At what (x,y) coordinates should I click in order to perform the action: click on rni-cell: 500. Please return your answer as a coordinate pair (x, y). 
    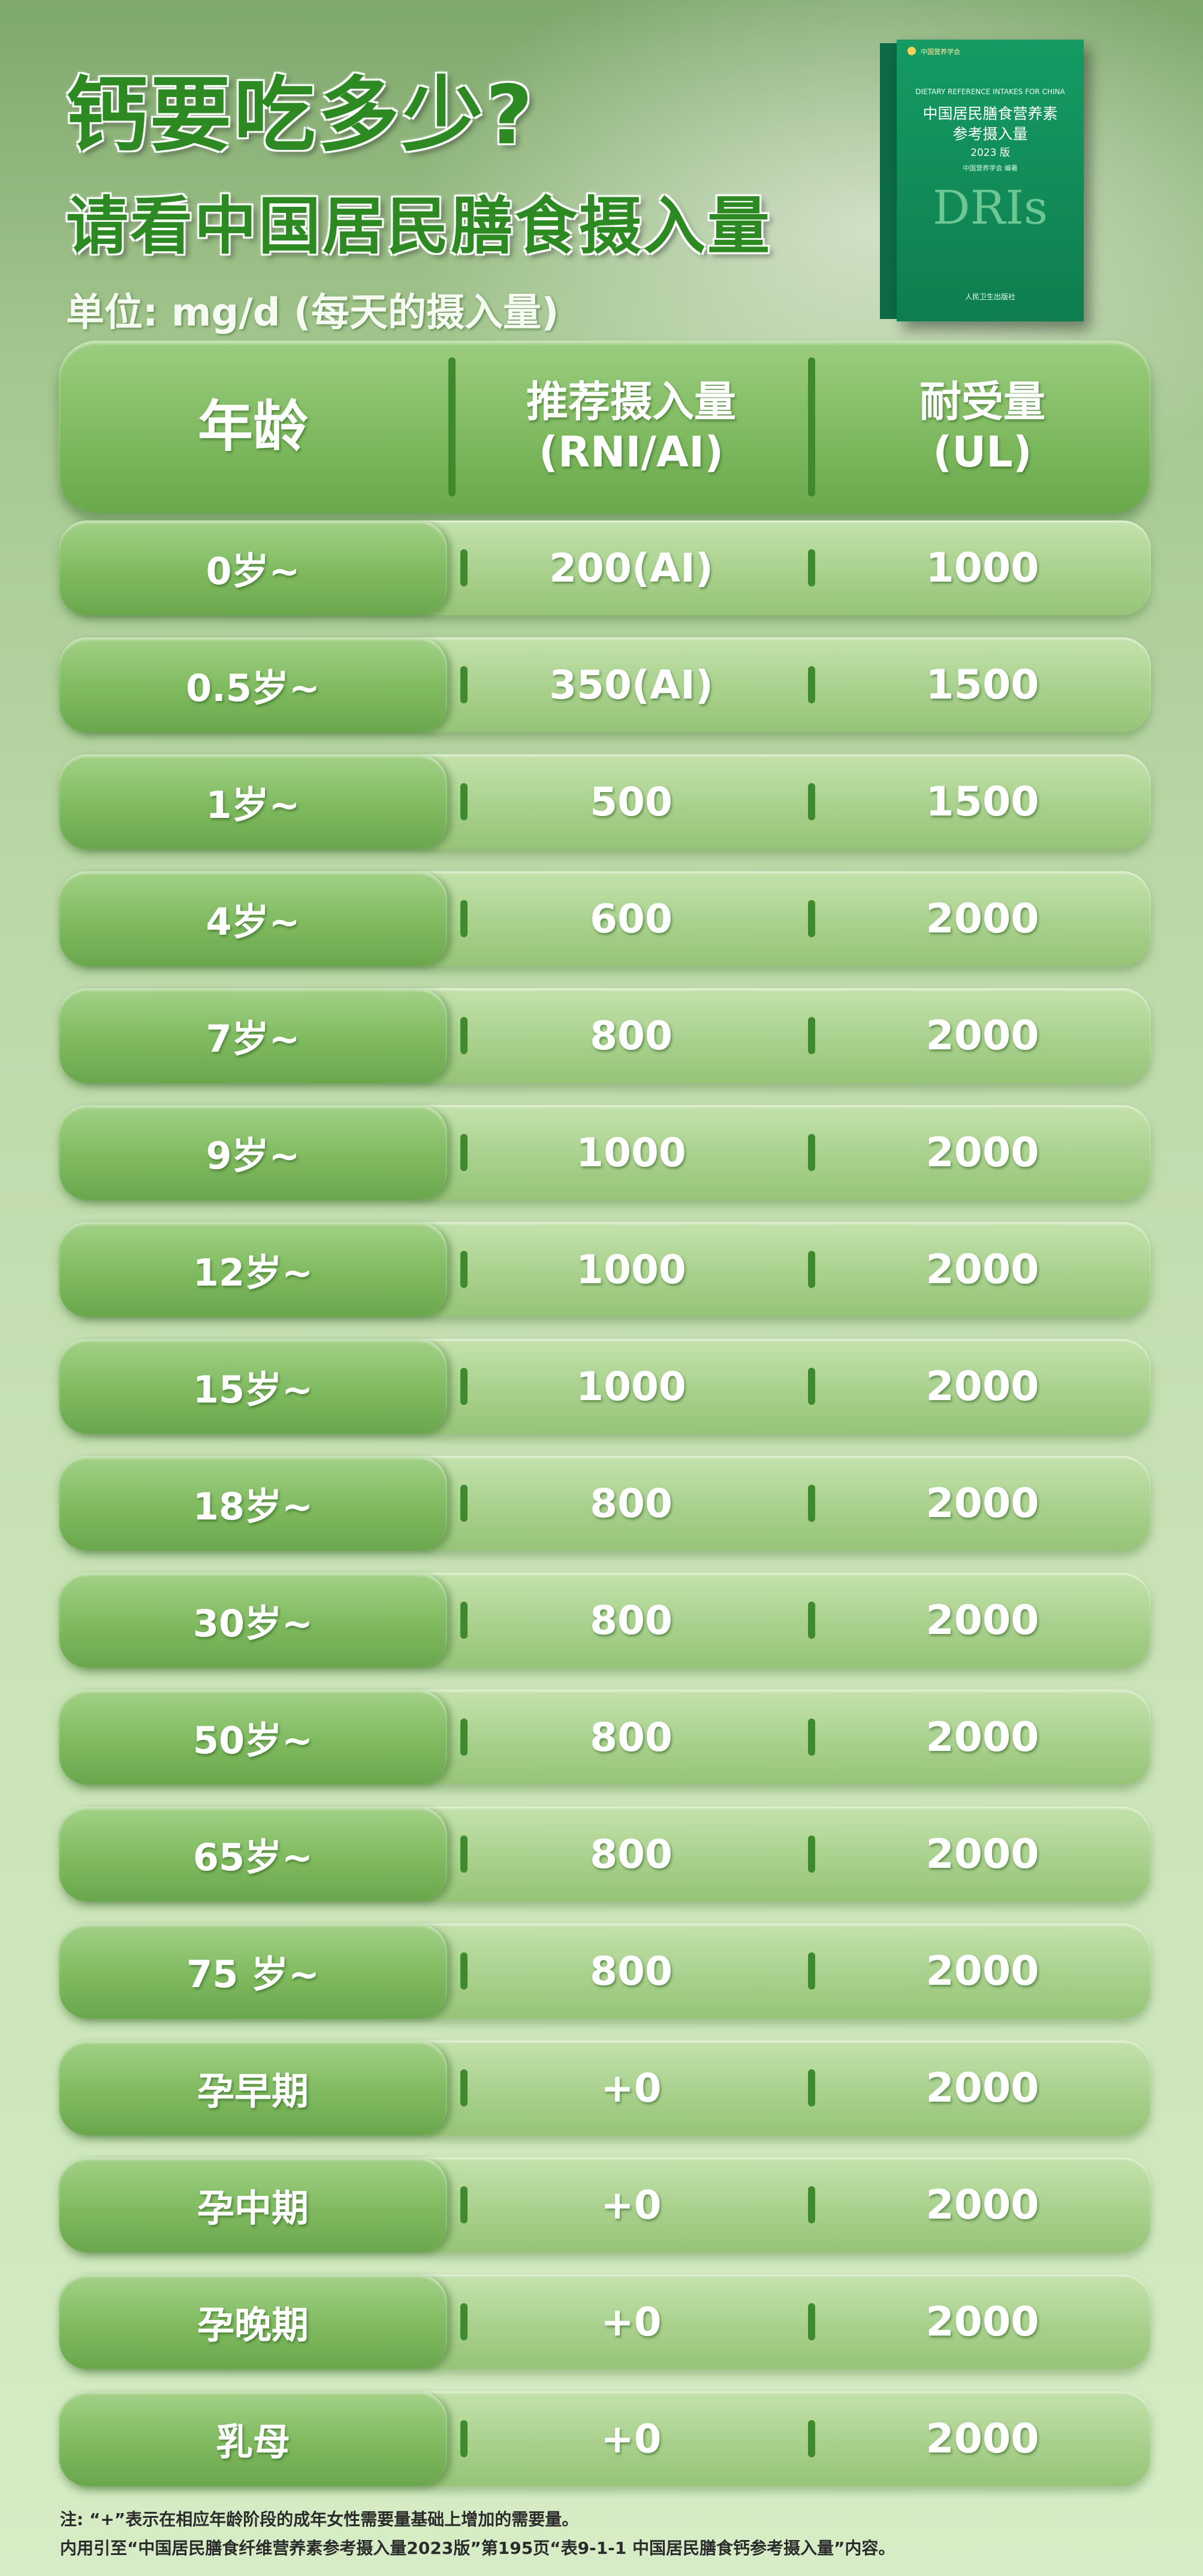
    Looking at the image, I should click on (631, 801).